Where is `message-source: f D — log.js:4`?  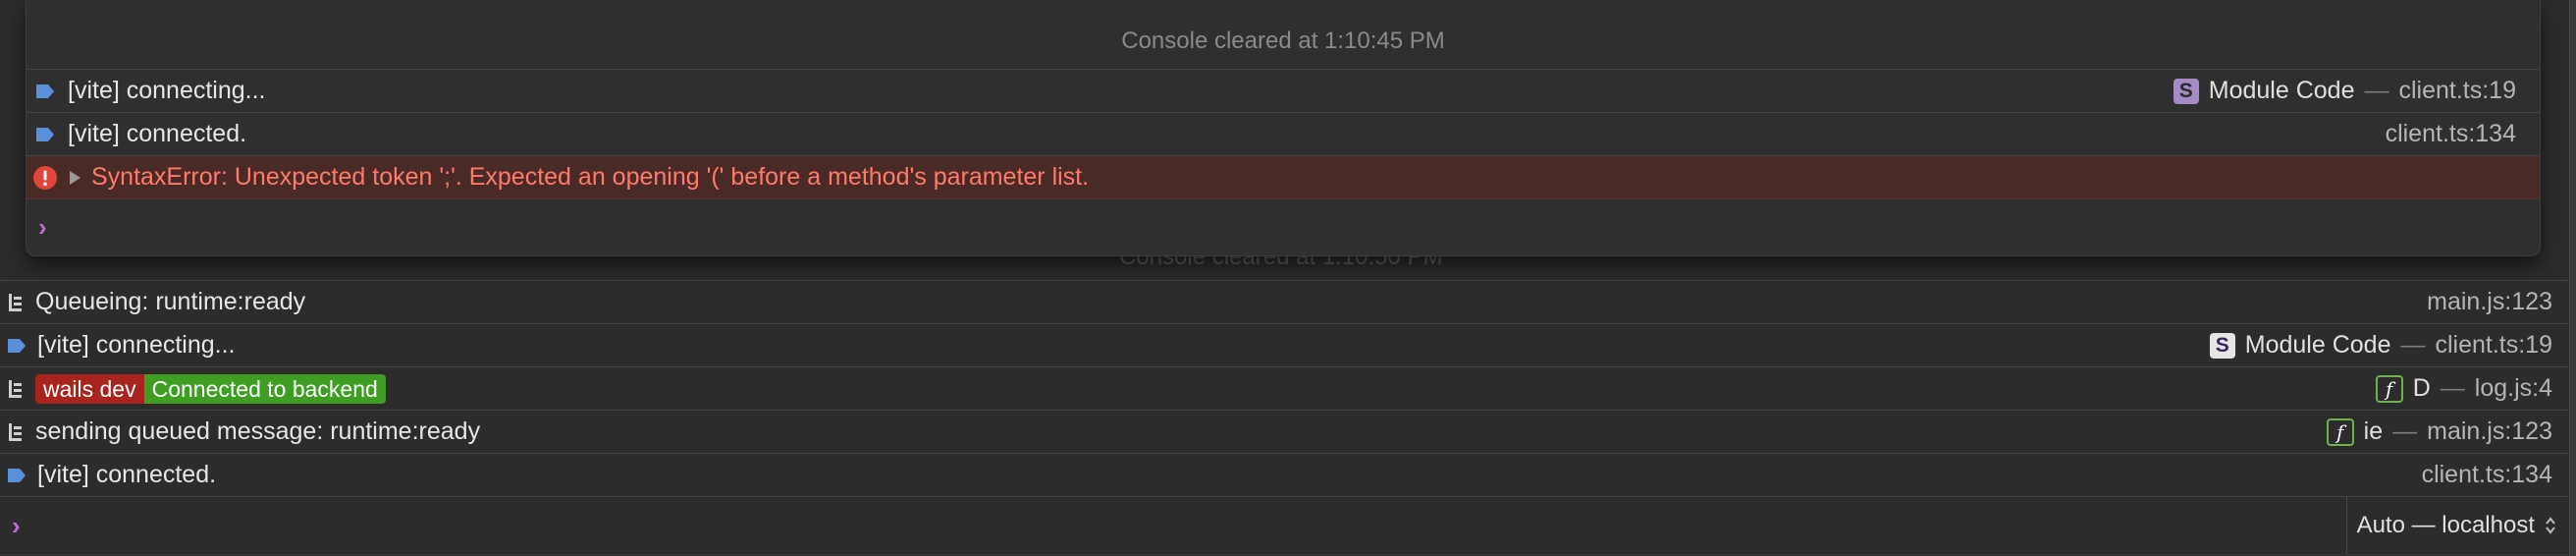 message-source: f D — log.js:4 is located at coordinates (2463, 388).